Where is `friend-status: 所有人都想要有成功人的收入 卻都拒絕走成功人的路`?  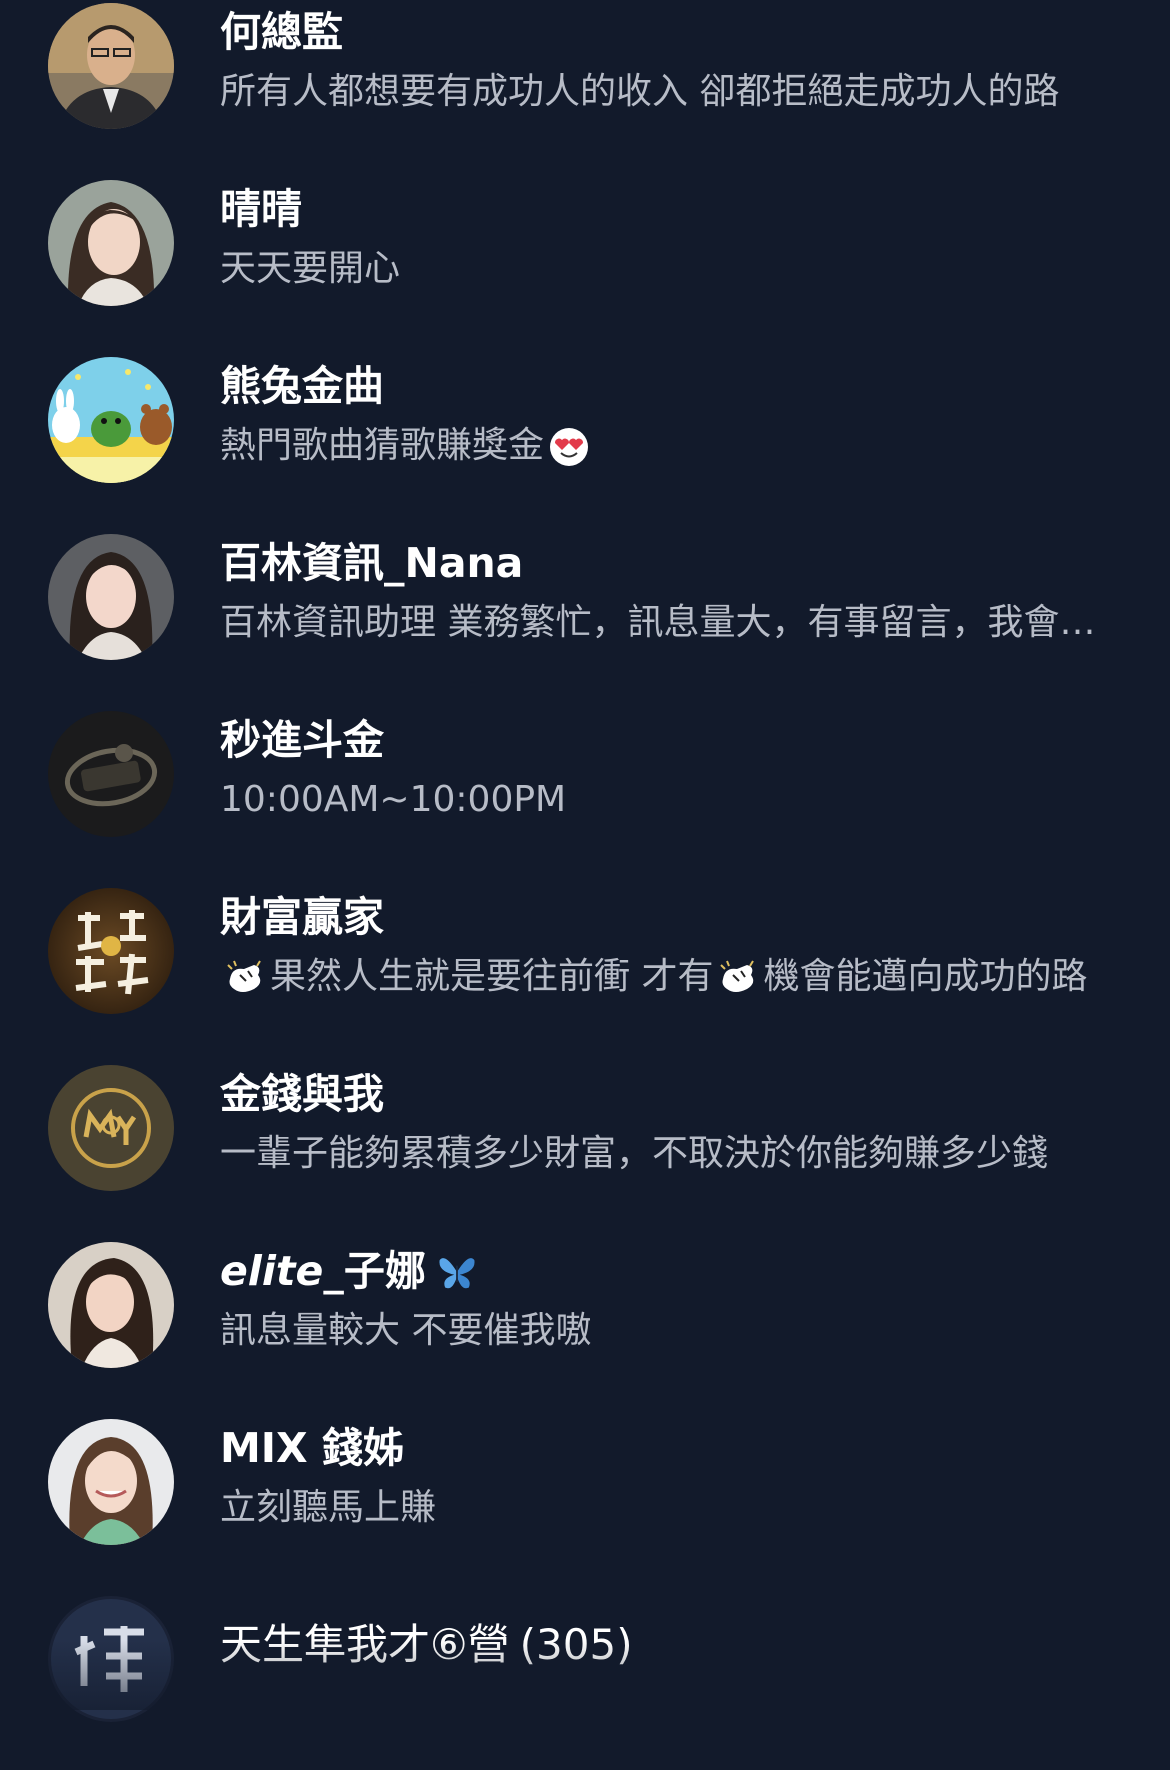 friend-status: 所有人都想要有成功人的收入 卻都拒絕走成功人的路 is located at coordinates (640, 91).